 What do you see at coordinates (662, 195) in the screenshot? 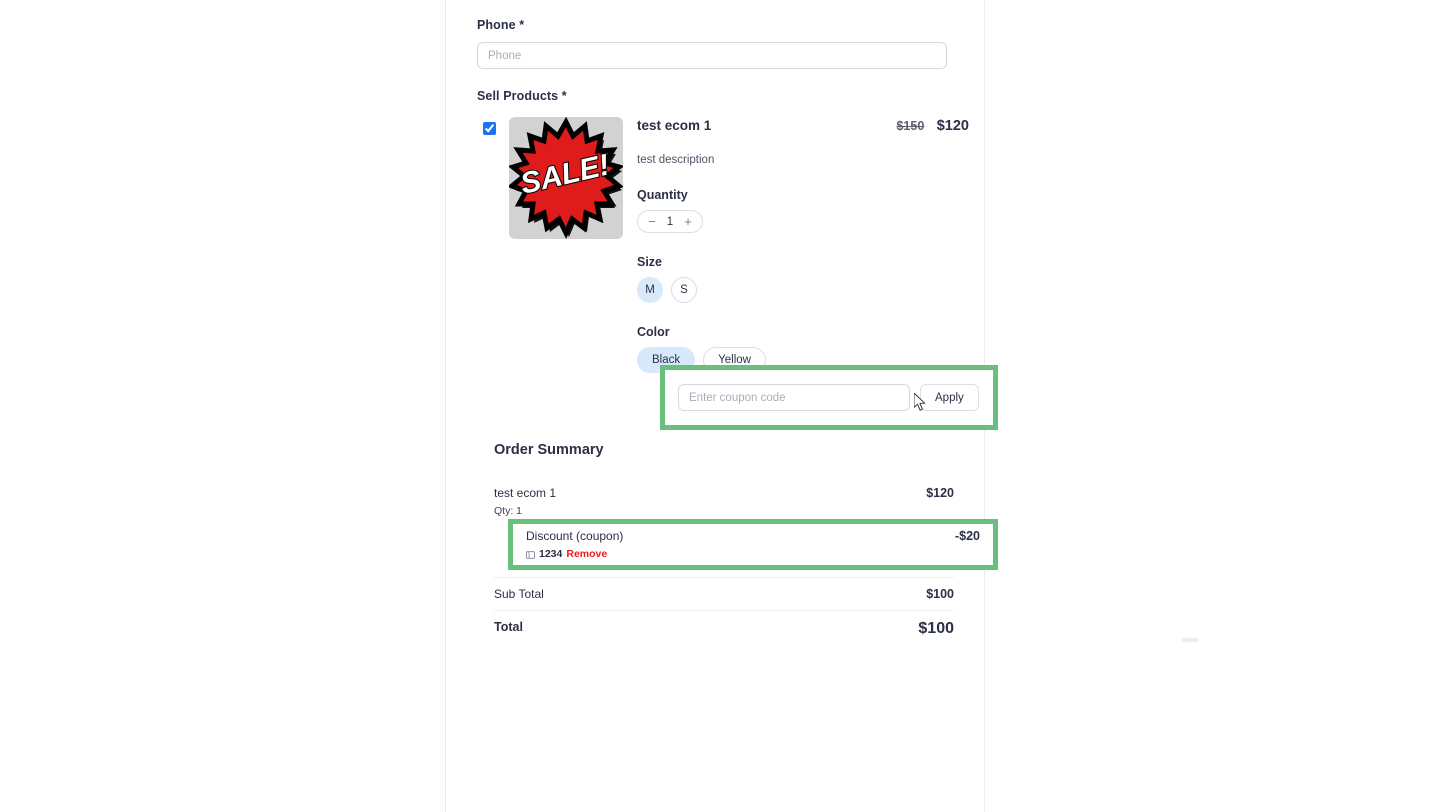
I see `quantity-label: Quantity` at bounding box center [662, 195].